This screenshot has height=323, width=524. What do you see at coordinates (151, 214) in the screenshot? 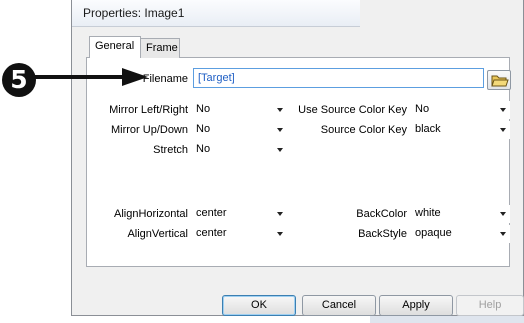
I see `align-horizontal-label: AlignHorizontal` at bounding box center [151, 214].